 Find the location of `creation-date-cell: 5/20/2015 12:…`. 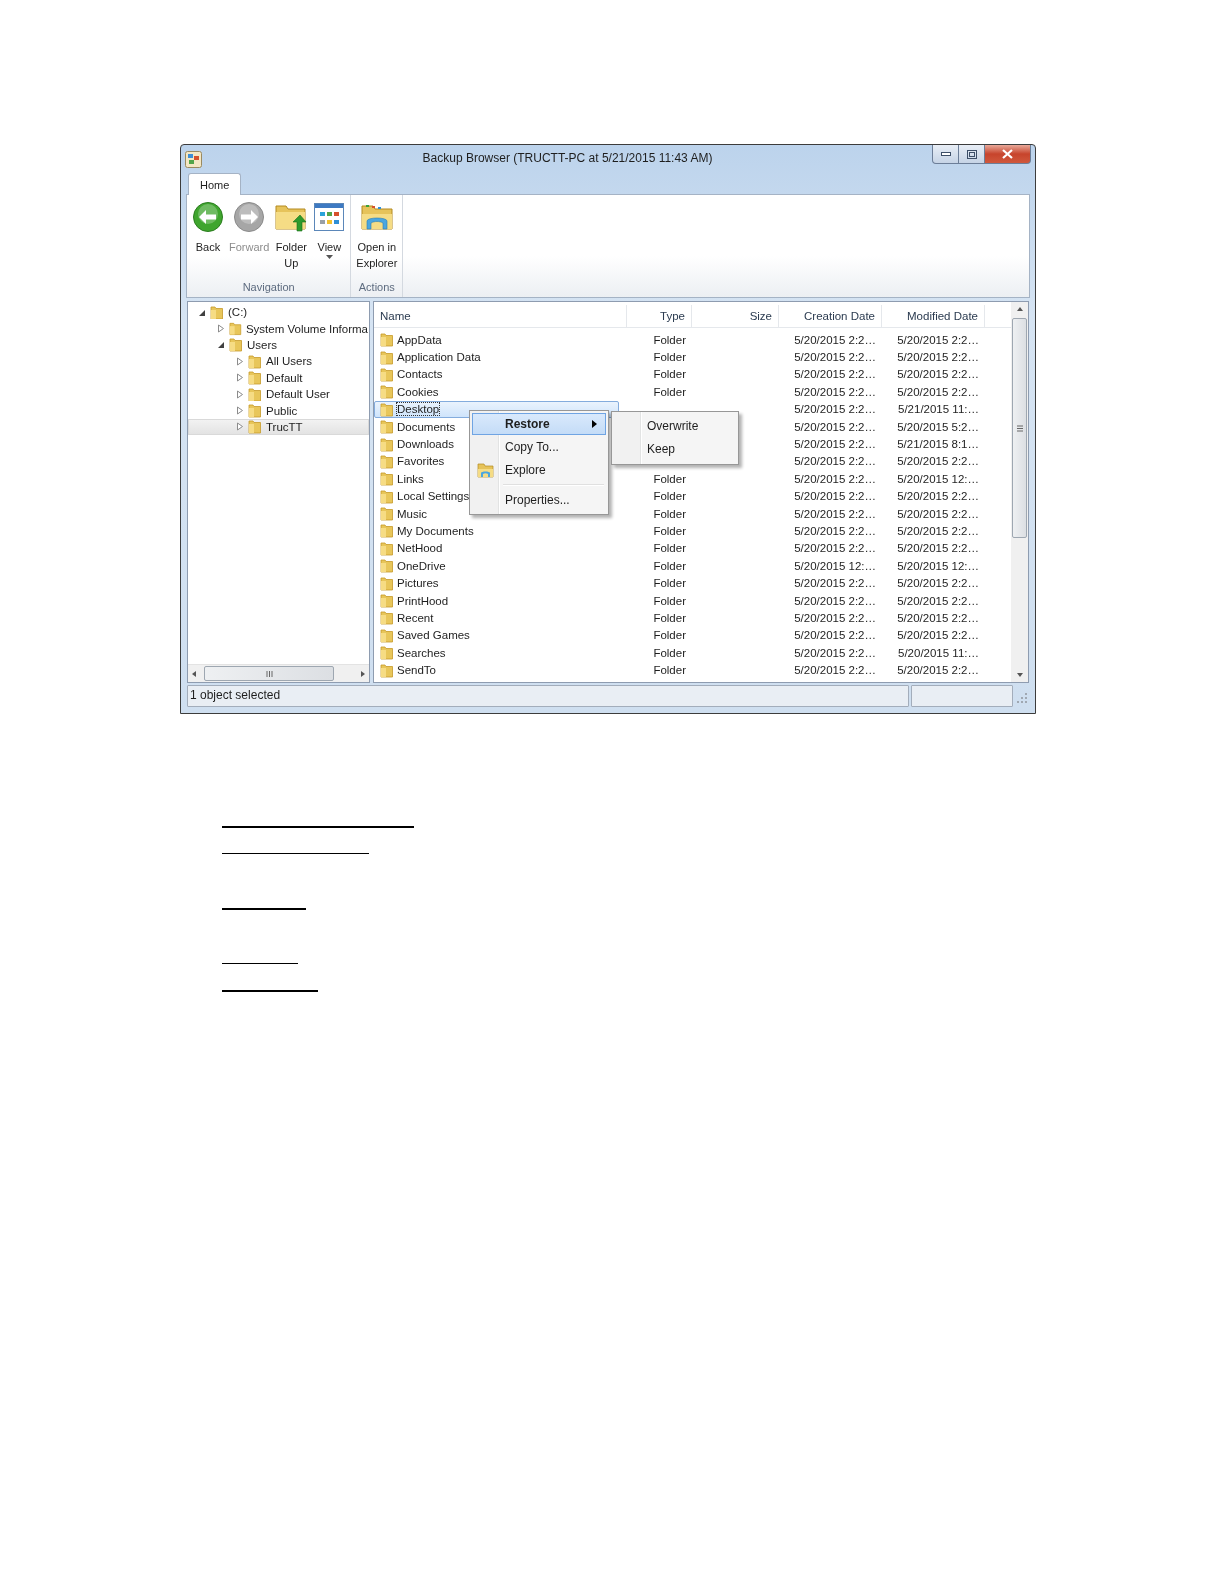

creation-date-cell: 5/20/2015 12:… is located at coordinates (835, 565).